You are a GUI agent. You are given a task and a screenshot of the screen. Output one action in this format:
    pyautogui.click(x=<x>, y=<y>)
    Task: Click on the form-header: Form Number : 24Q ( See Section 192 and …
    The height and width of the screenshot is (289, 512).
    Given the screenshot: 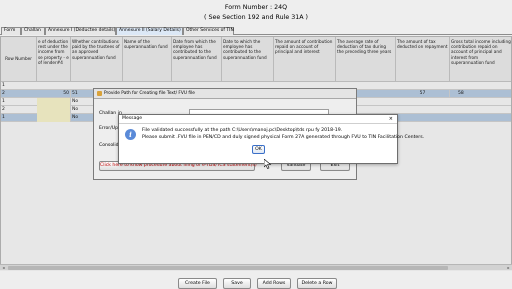 What is the action you would take?
    pyautogui.click(x=256, y=13)
    